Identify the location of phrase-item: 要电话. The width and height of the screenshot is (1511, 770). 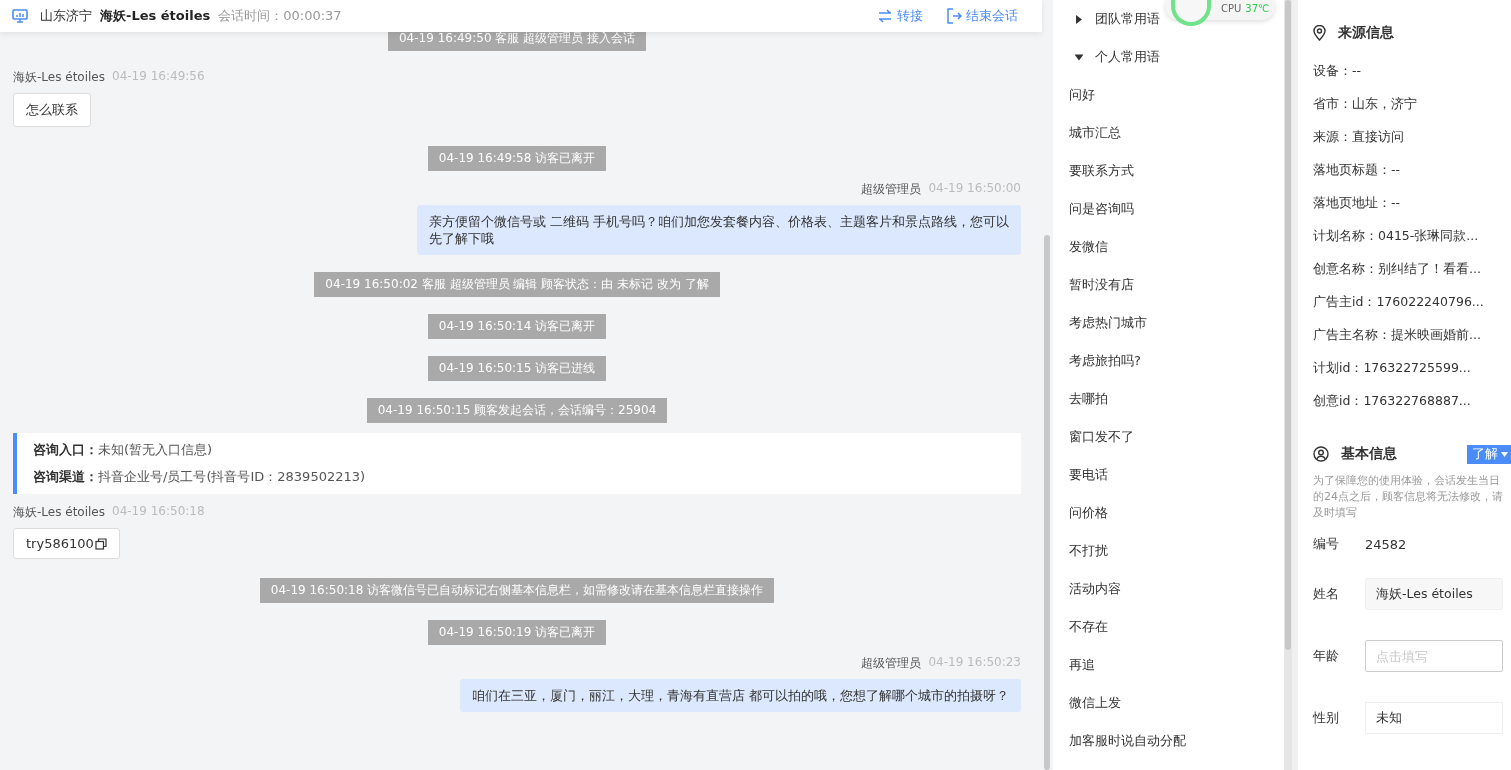
(1091, 475).